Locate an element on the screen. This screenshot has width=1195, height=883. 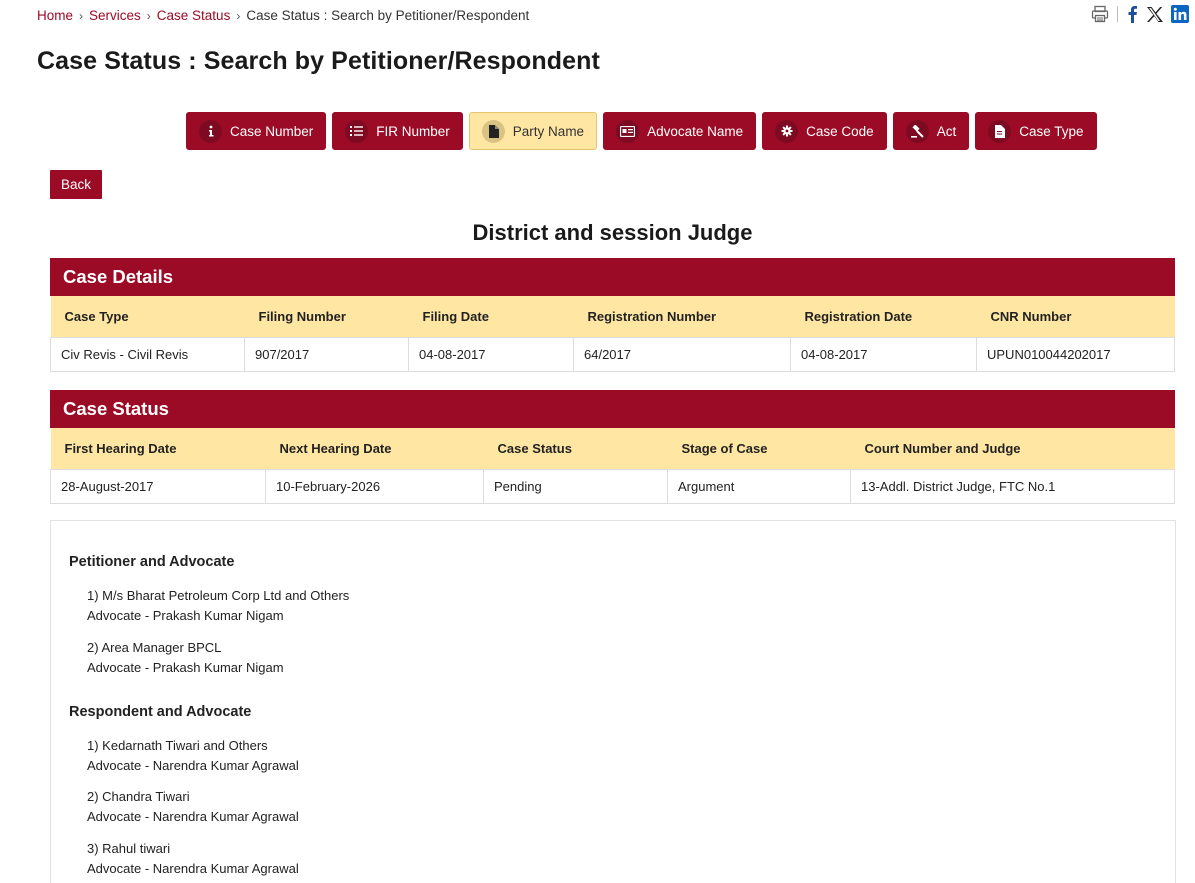
tab-case-number: Case Number is located at coordinates (256, 131).